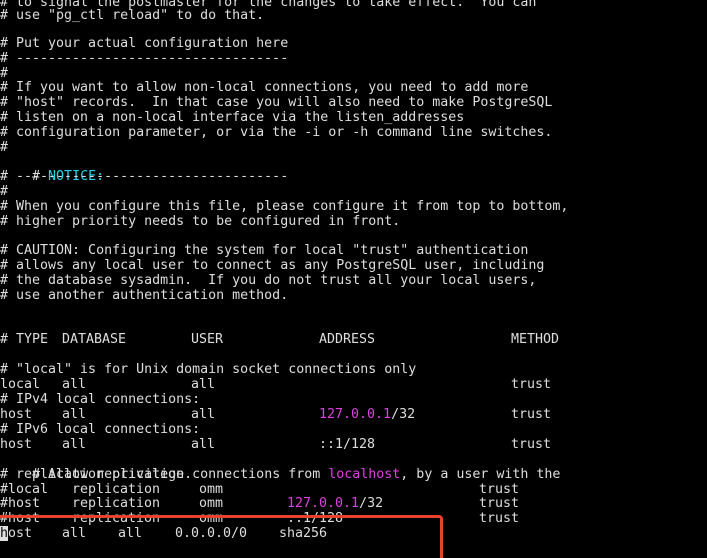 This screenshot has width=707, height=558. Describe the element at coordinates (100, 399) in the screenshot. I see `config-line: # IPv4 local connections:` at that location.